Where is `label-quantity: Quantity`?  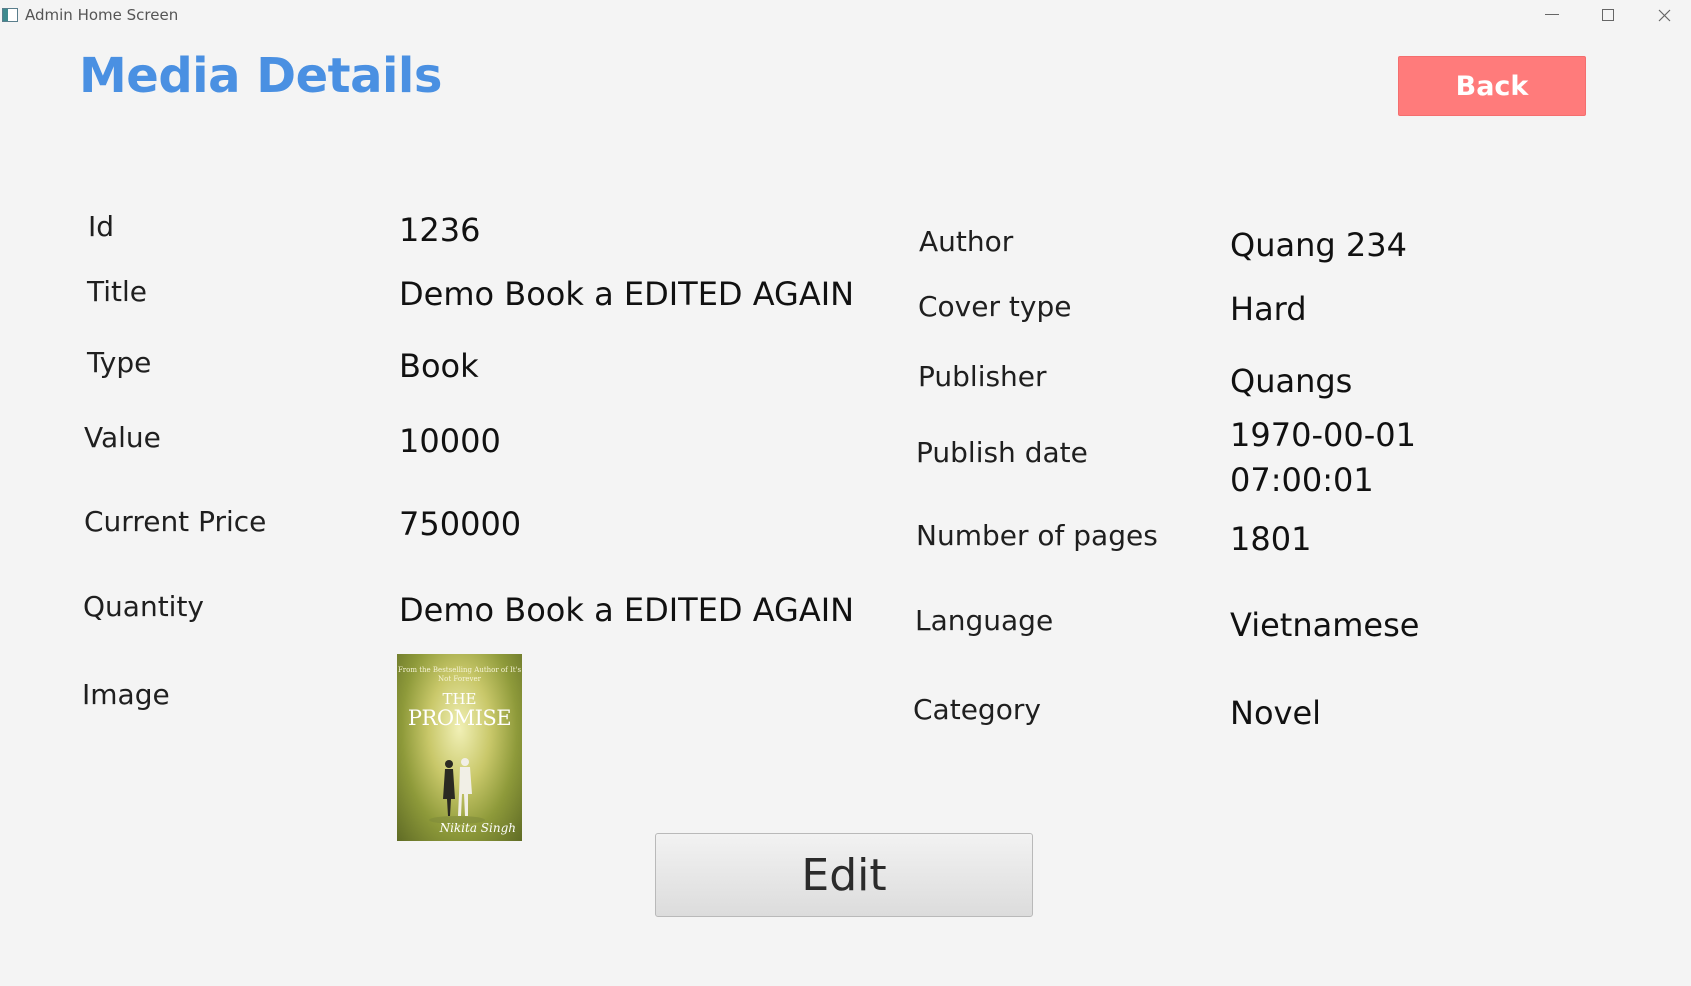
label-quantity: Quantity is located at coordinates (143, 606).